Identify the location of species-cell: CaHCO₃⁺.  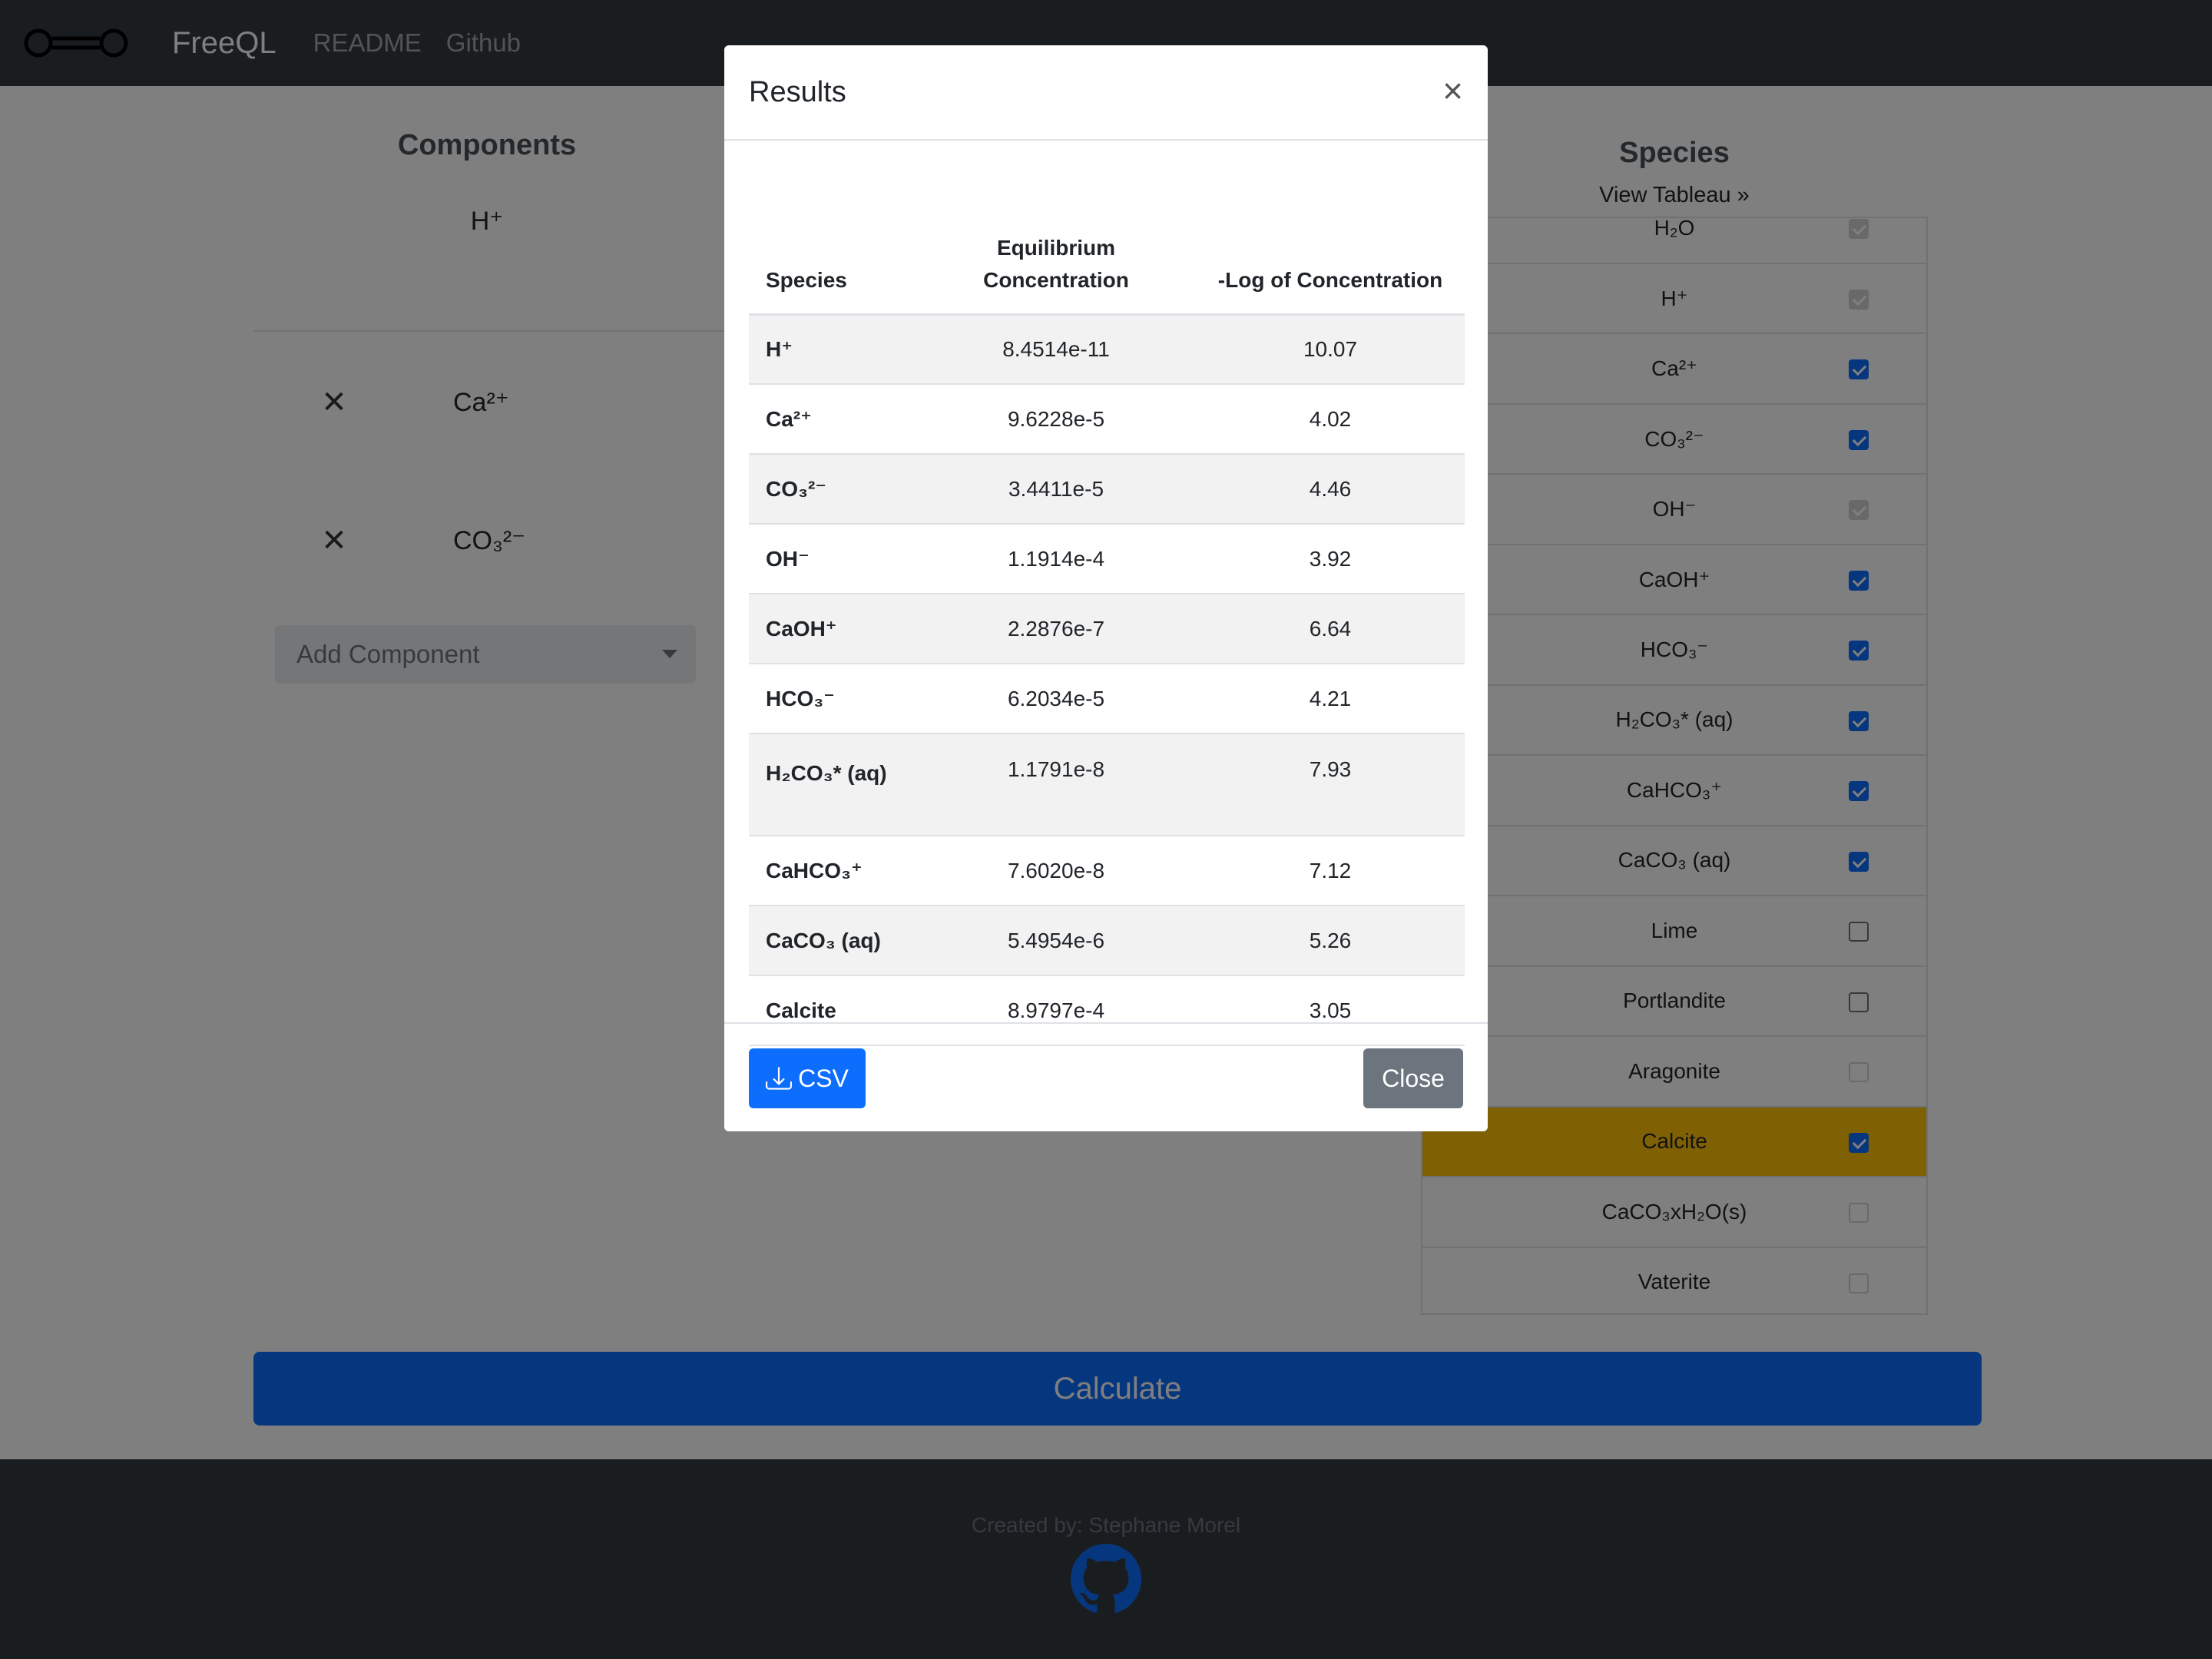
(832, 871).